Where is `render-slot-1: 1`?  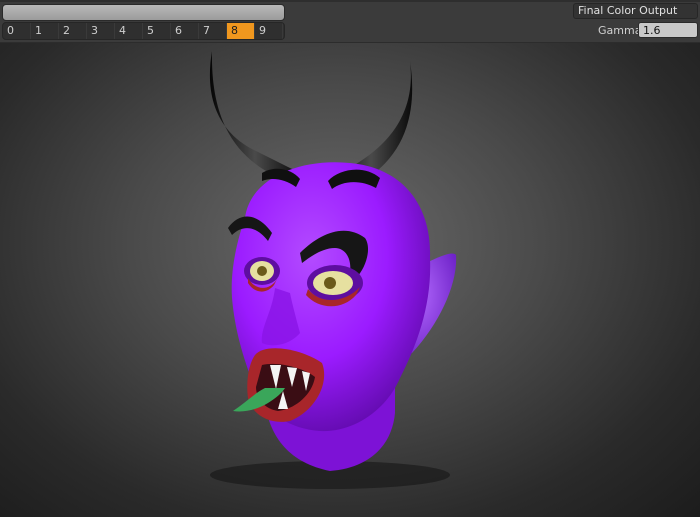 render-slot-1: 1 is located at coordinates (45, 31).